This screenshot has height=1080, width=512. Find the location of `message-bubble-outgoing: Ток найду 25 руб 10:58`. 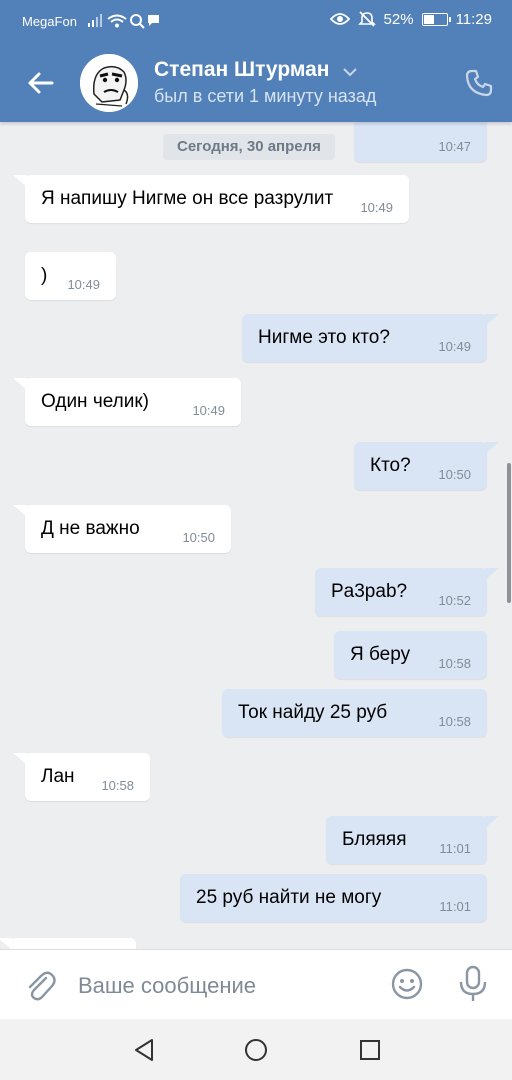

message-bubble-outgoing: Ток найду 25 руб 10:58 is located at coordinates (354, 713).